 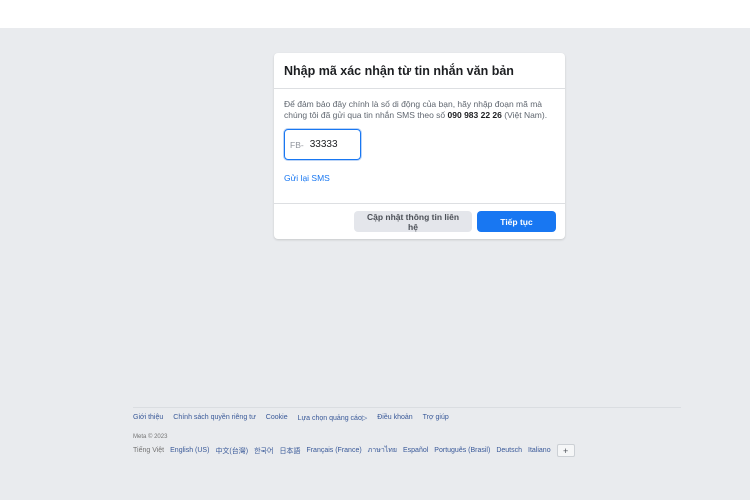 What do you see at coordinates (382, 450) in the screenshot?
I see `language-link: ภาษาไทย` at bounding box center [382, 450].